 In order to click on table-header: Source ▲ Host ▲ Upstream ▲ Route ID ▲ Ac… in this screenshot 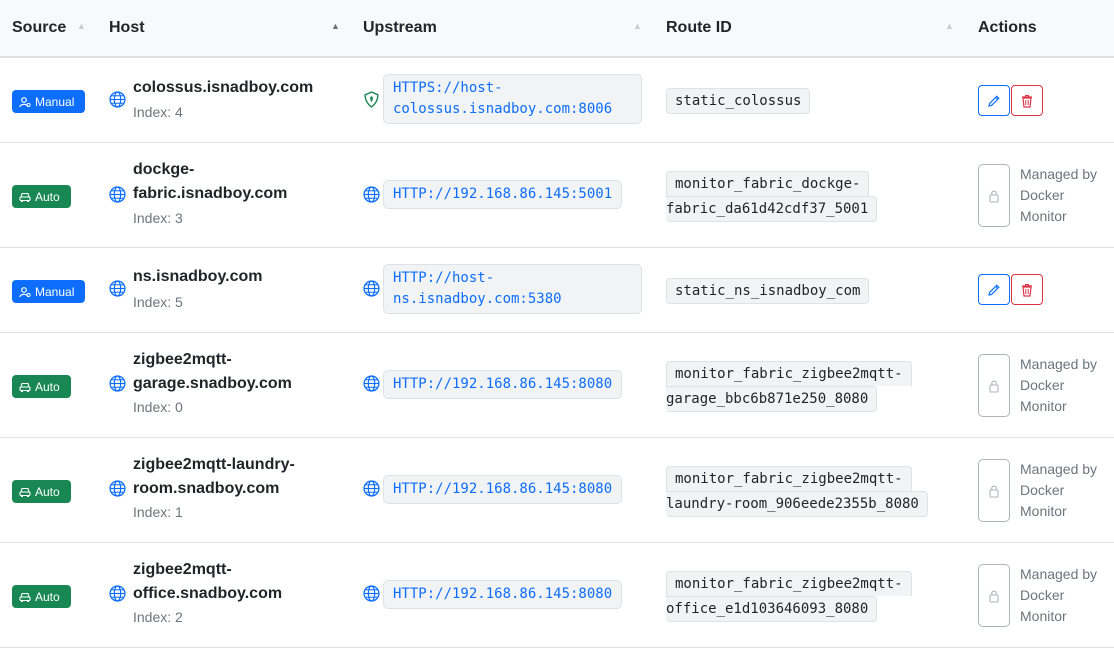, I will do `click(557, 29)`.